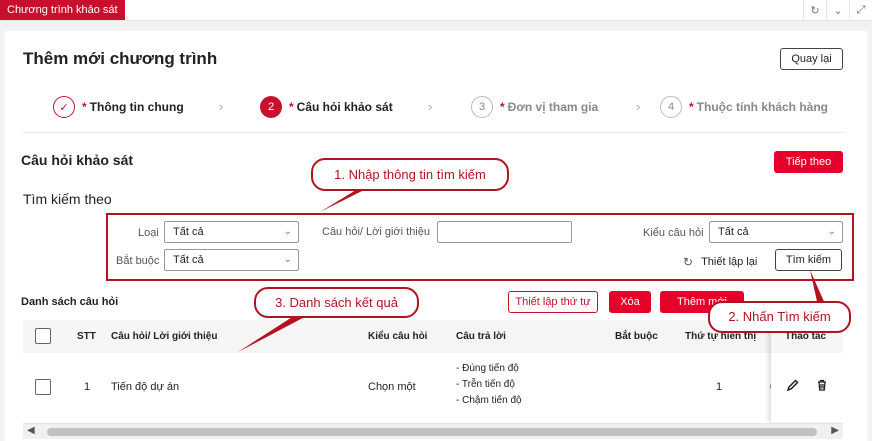 The width and height of the screenshot is (872, 441). I want to click on kind-select-value: Tất cả, so click(733, 232).